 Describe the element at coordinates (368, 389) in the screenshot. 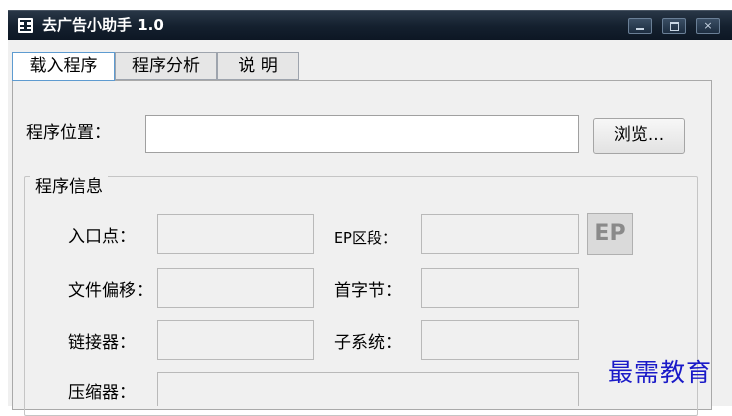

I see `packer-field` at that location.